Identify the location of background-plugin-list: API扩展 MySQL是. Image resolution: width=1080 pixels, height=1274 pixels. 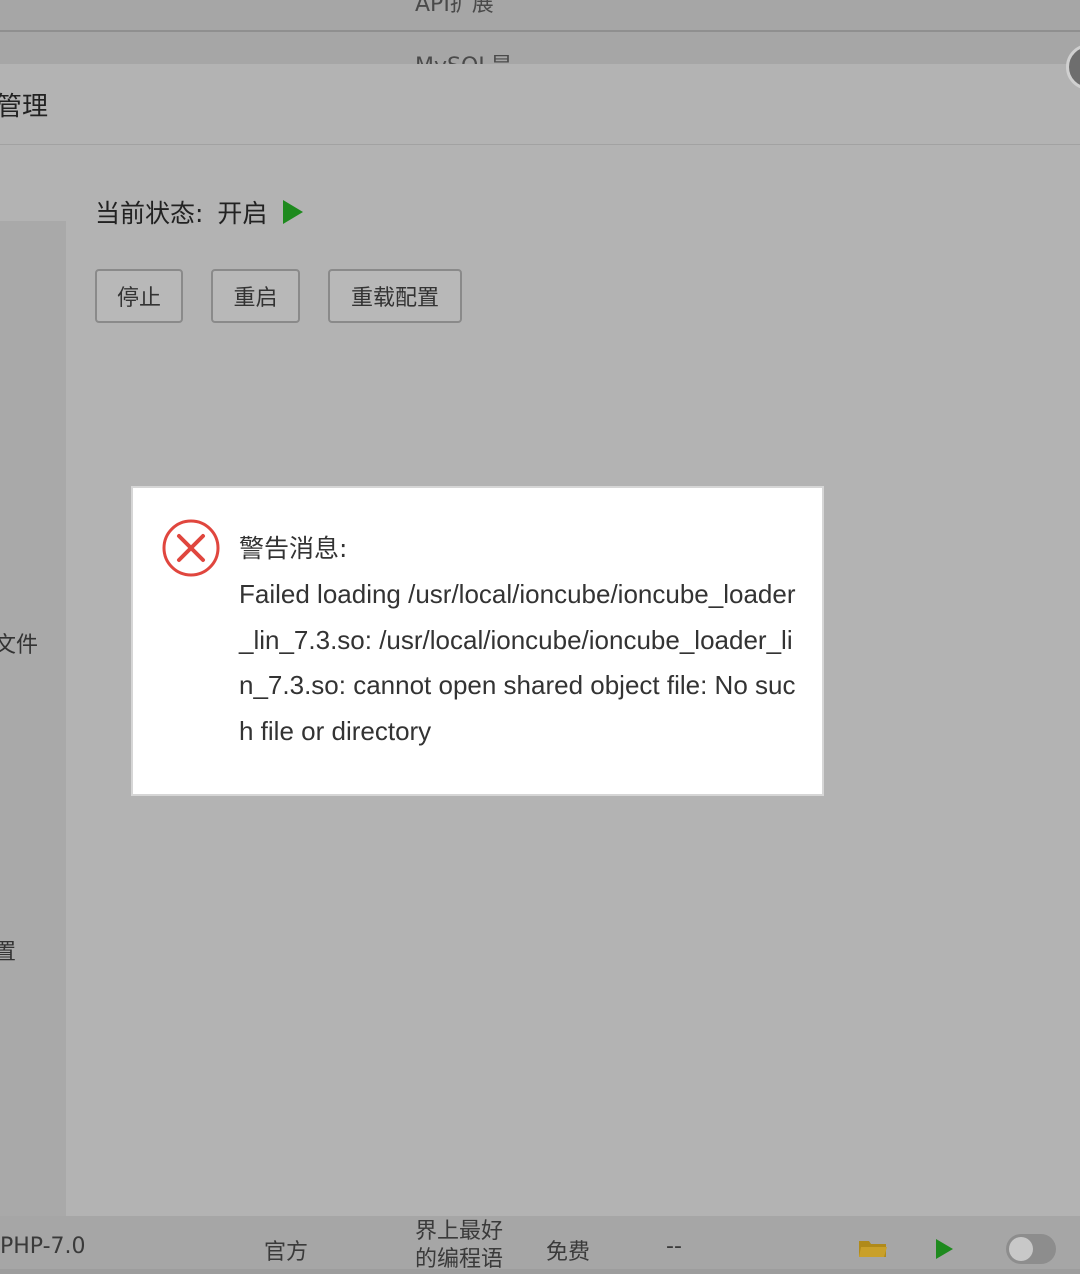
(540, 39).